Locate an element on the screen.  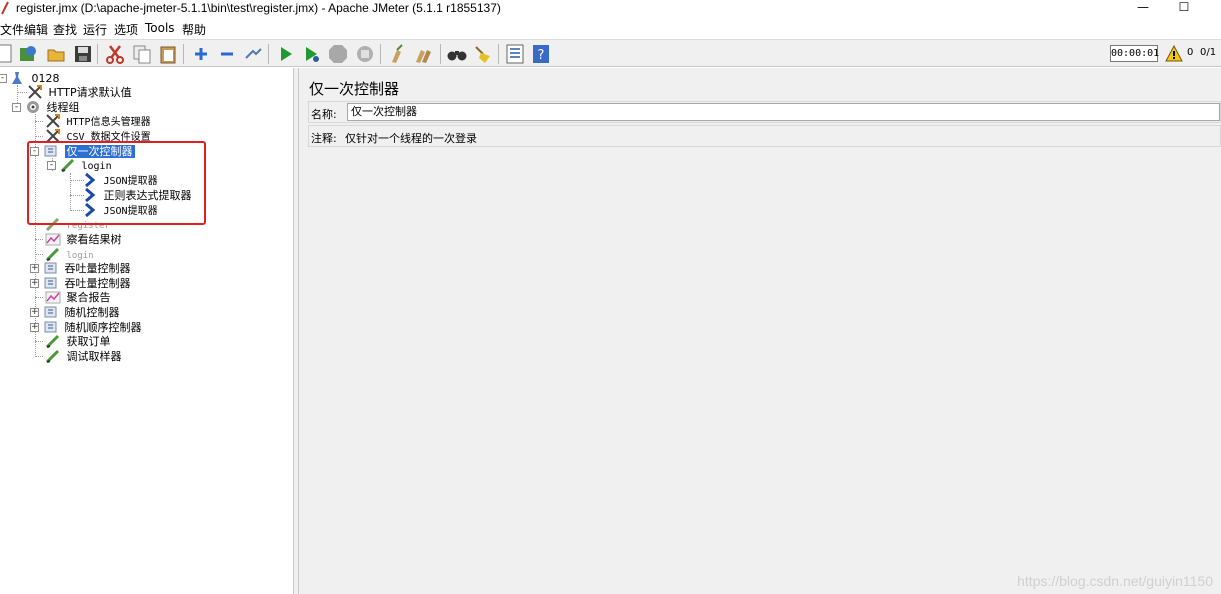
paste-icon is located at coordinates (168, 54).